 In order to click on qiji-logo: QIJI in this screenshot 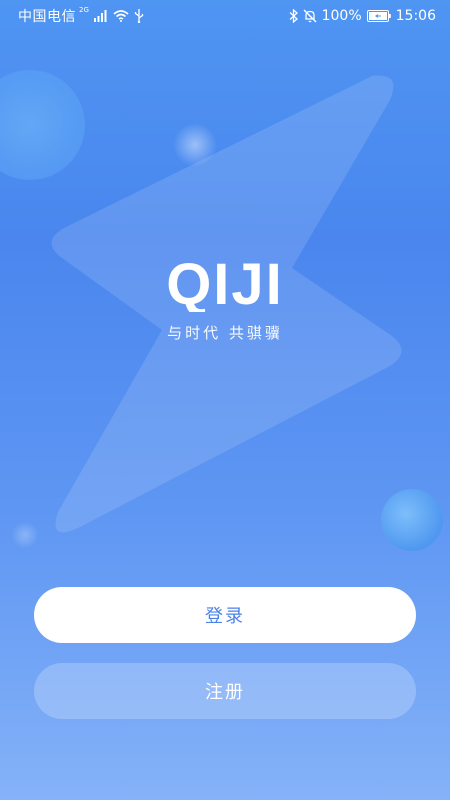, I will do `click(225, 282)`.